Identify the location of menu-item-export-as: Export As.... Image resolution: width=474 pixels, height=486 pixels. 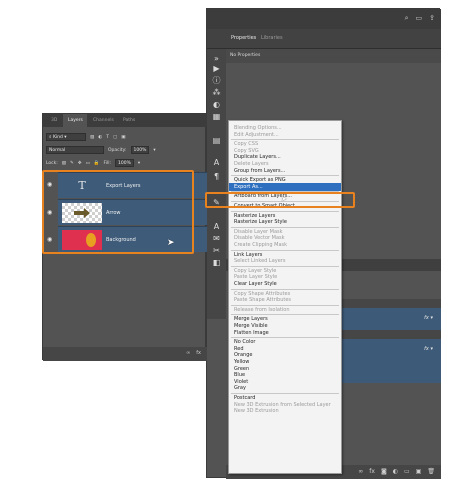
(285, 186).